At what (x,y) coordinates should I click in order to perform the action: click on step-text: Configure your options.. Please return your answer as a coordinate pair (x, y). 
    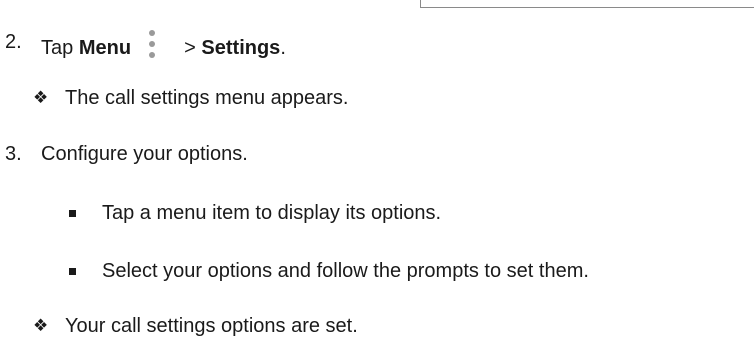
    Looking at the image, I should click on (144, 154).